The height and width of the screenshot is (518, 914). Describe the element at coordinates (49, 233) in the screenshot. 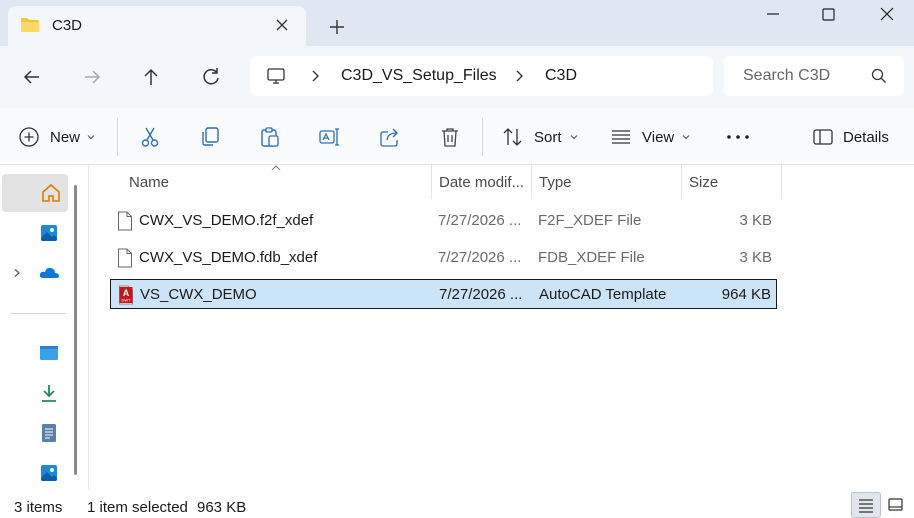

I see `gallery-icon` at that location.